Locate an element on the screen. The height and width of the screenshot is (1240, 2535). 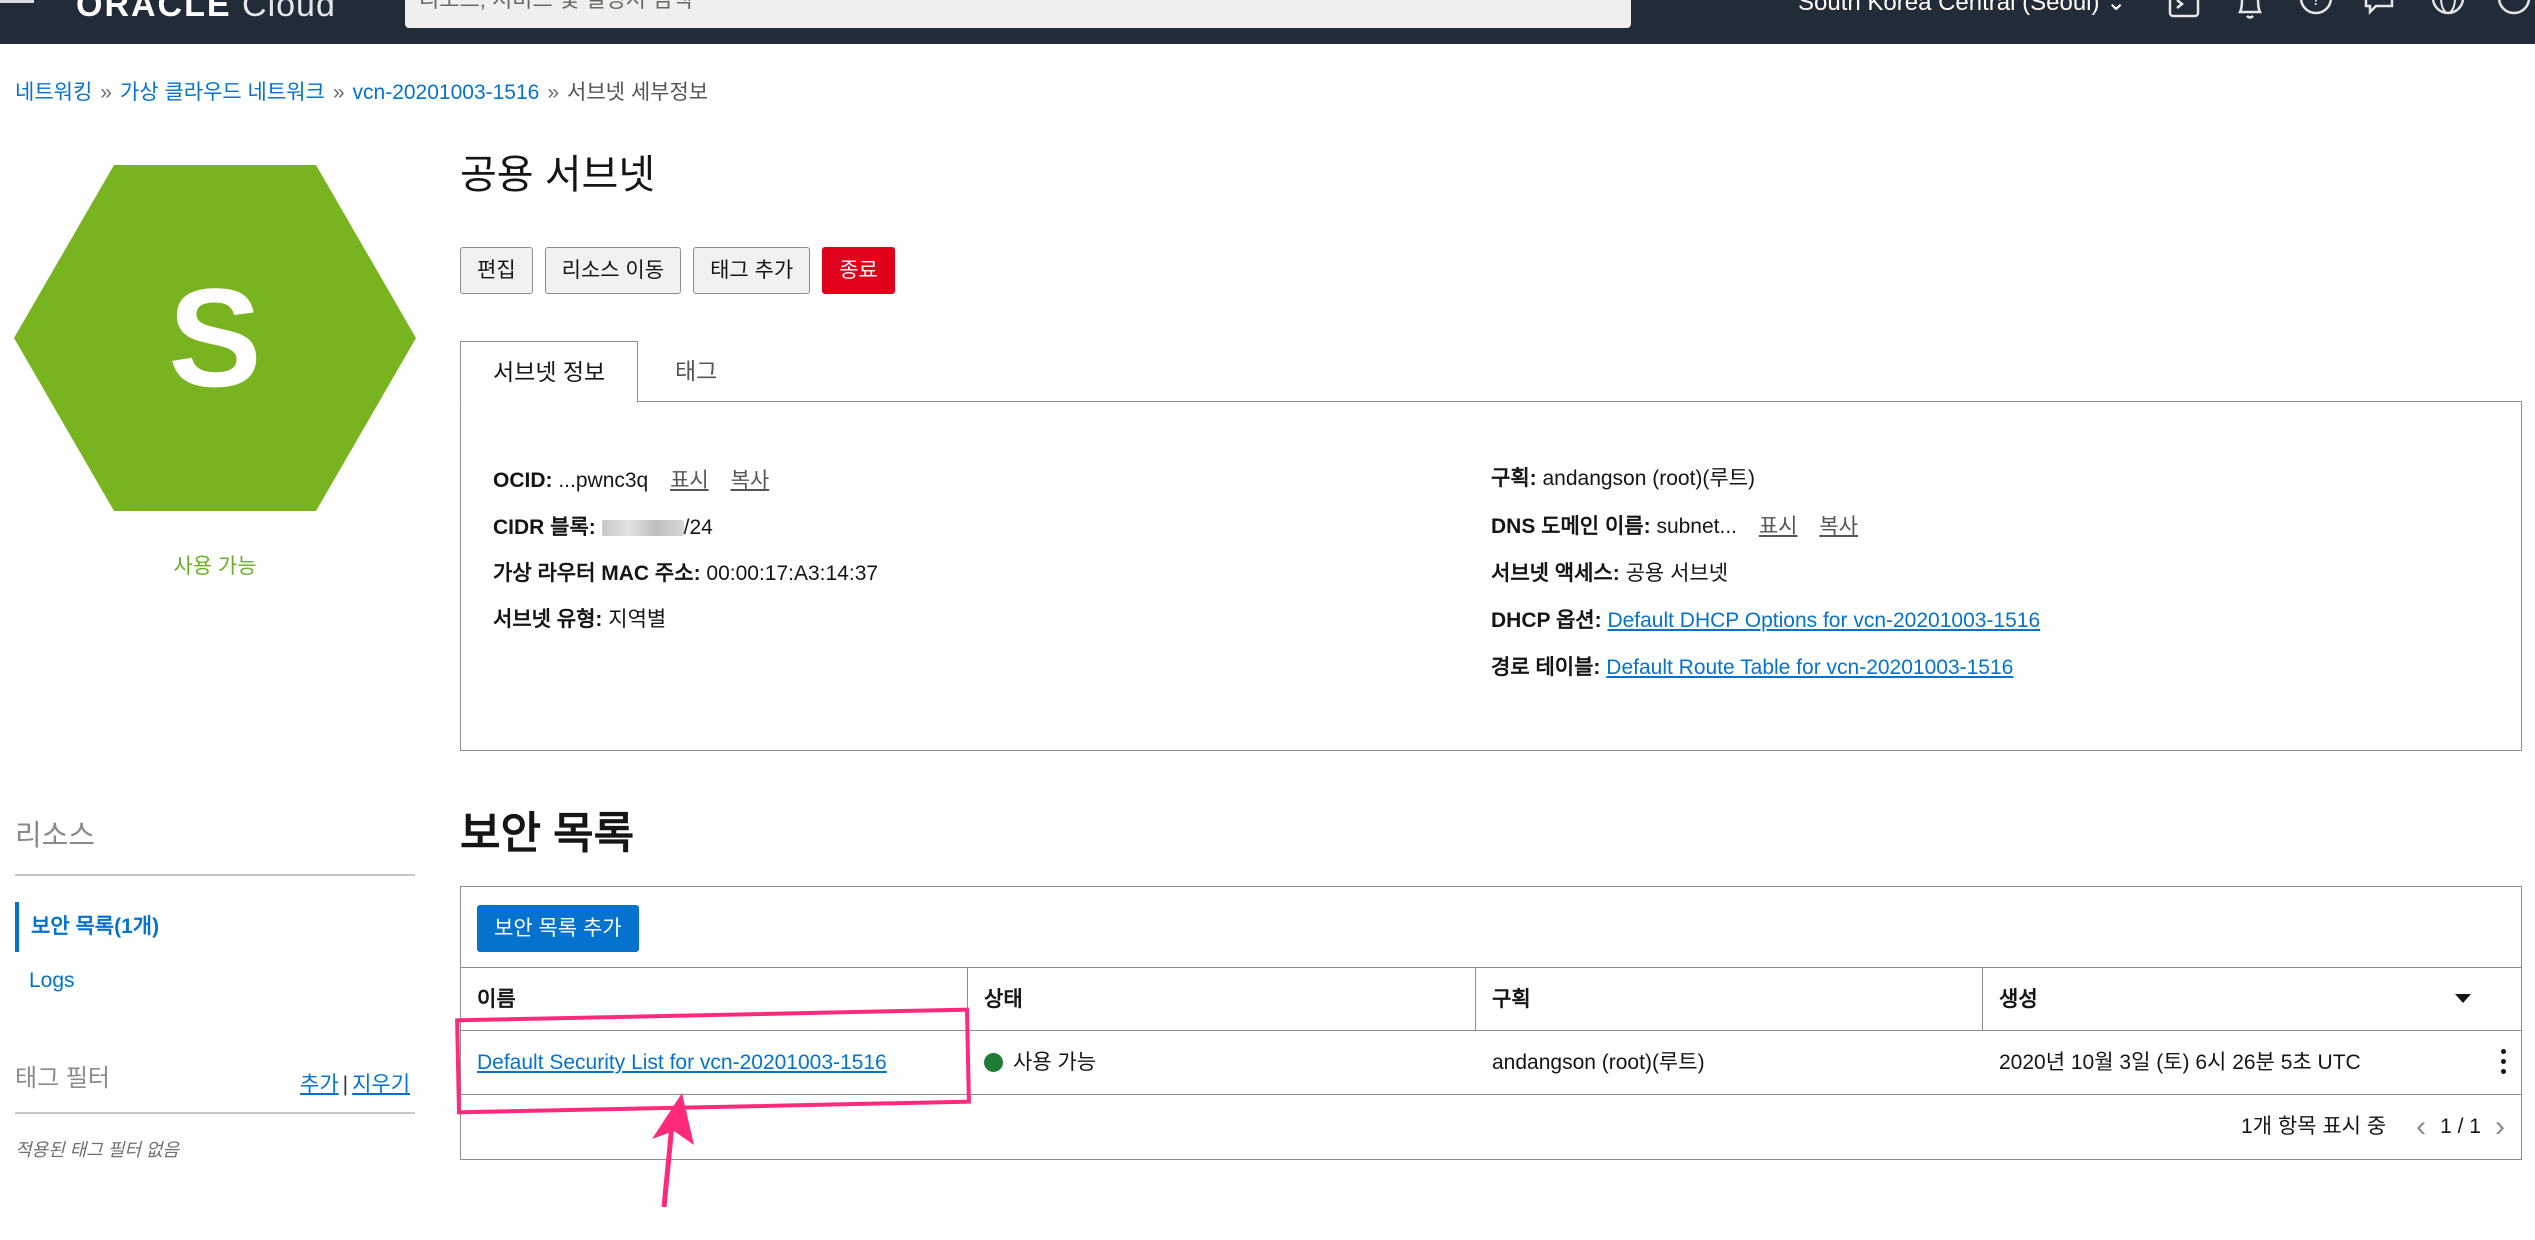
help-icon: ? is located at coordinates (2316, 11).